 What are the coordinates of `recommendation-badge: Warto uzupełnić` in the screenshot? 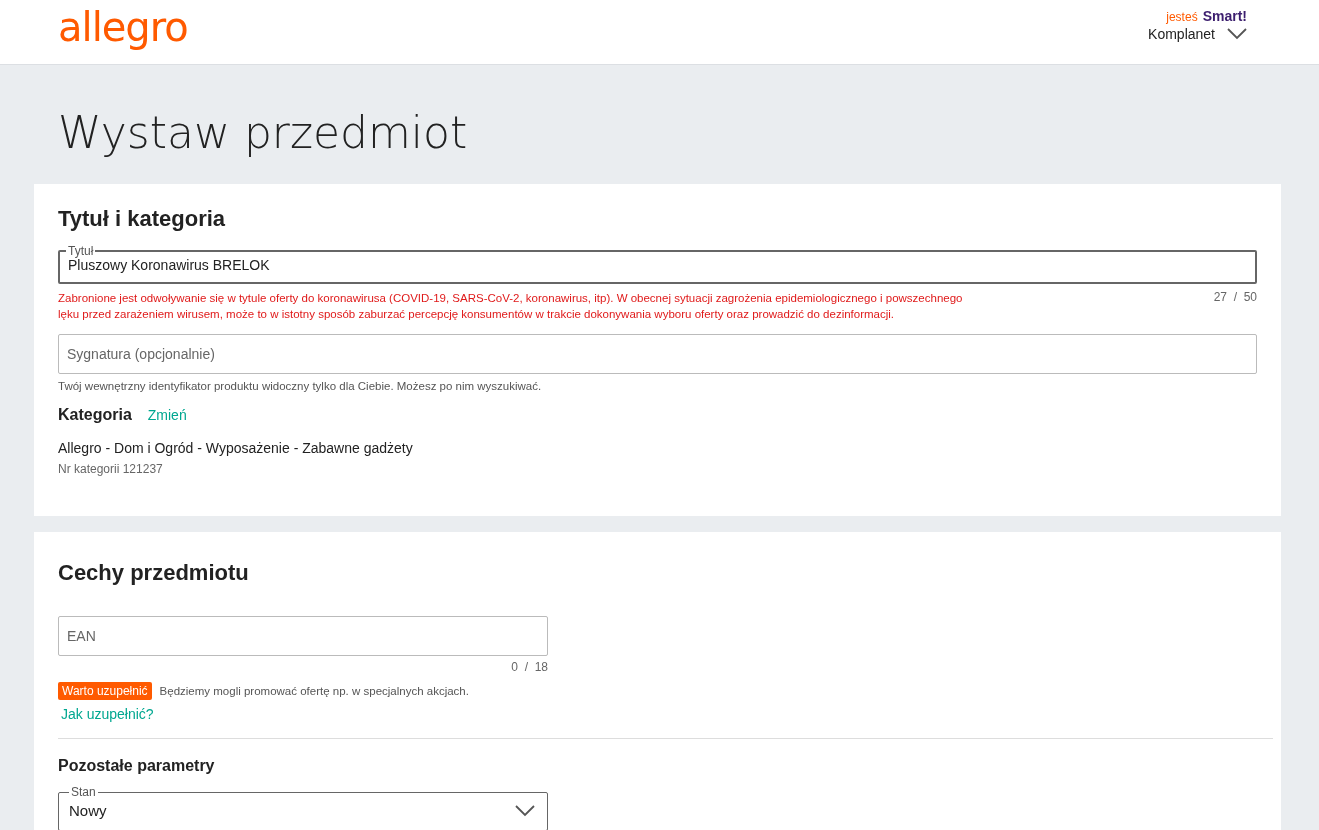 It's located at (105, 691).